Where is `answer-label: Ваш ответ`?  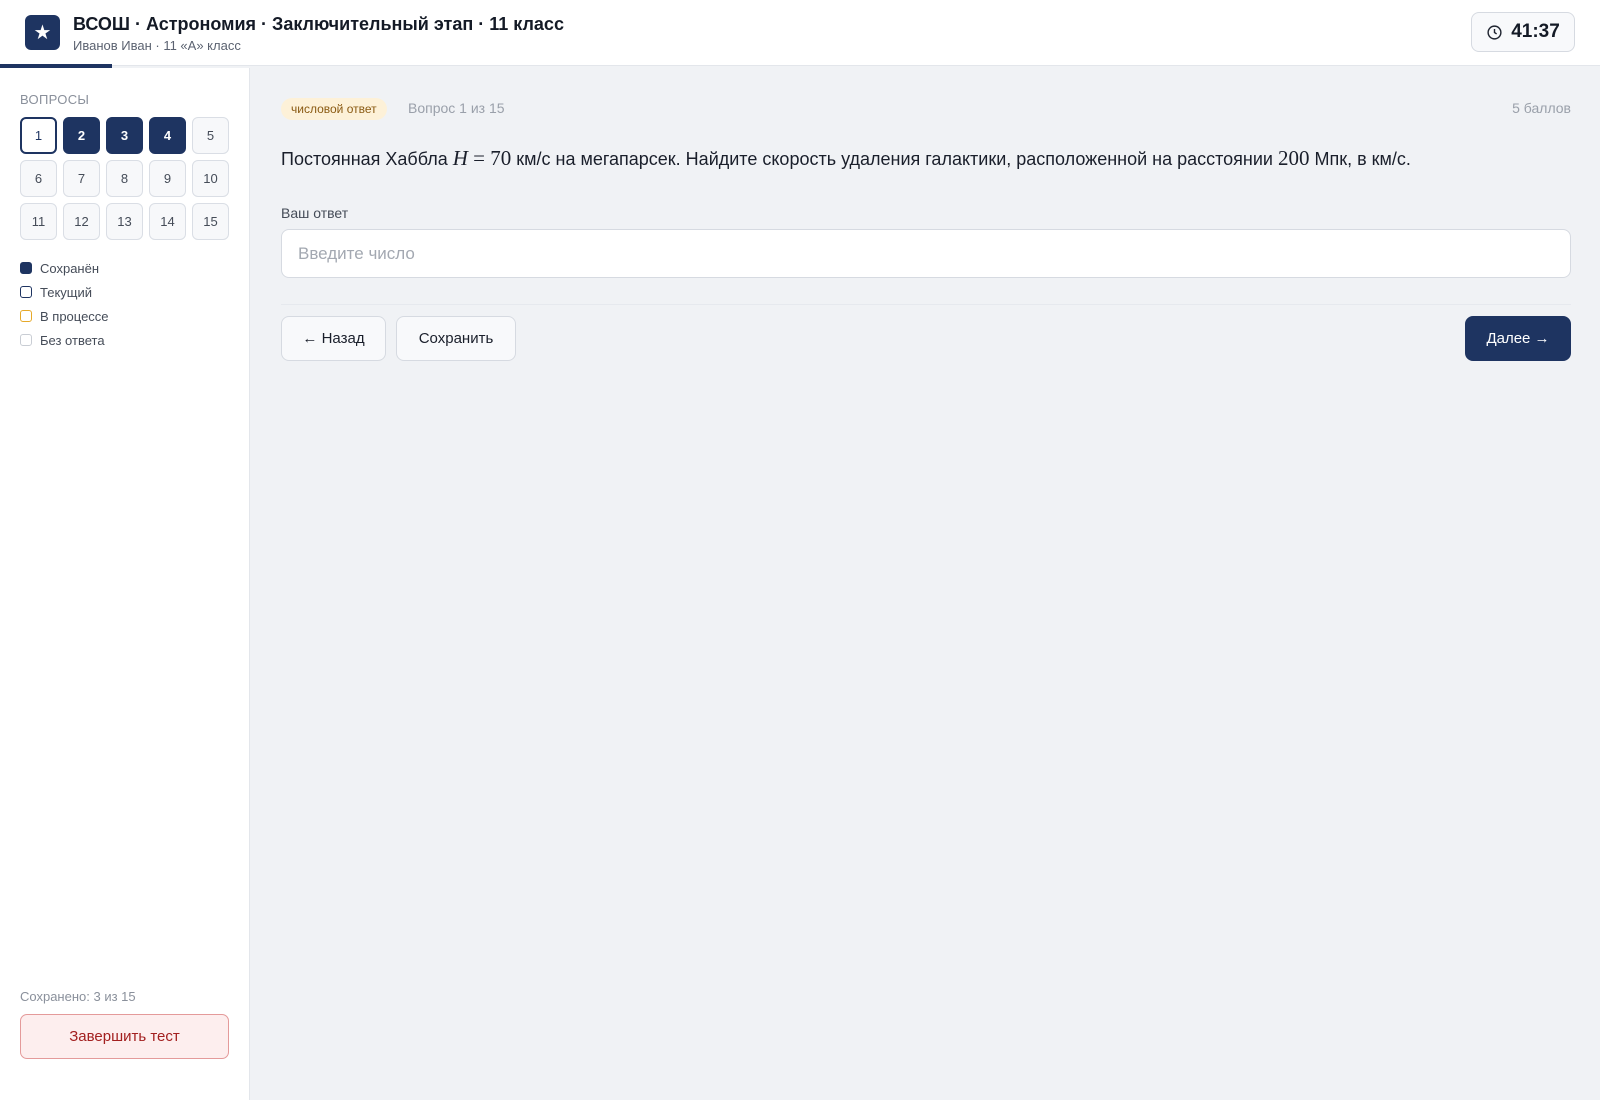 answer-label: Ваш ответ is located at coordinates (315, 213).